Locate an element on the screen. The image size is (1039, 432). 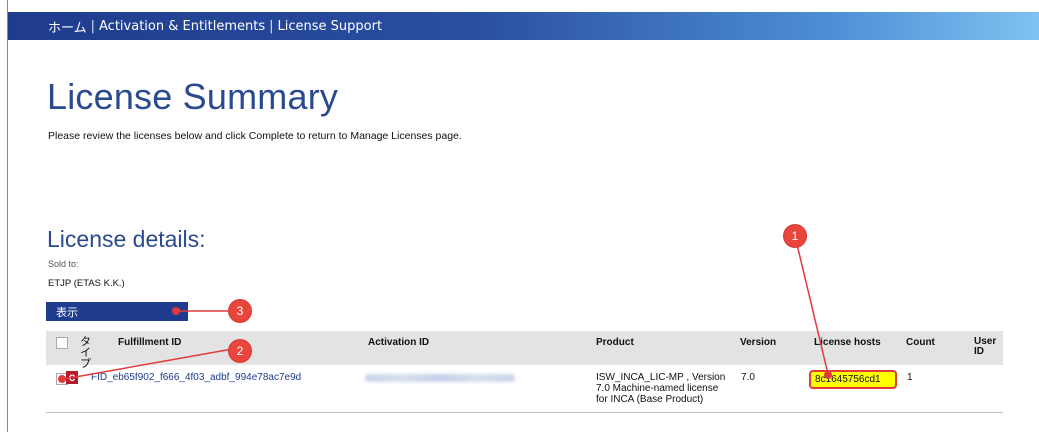
header-fulfillment-id: Fulfillment ID is located at coordinates (149, 342).